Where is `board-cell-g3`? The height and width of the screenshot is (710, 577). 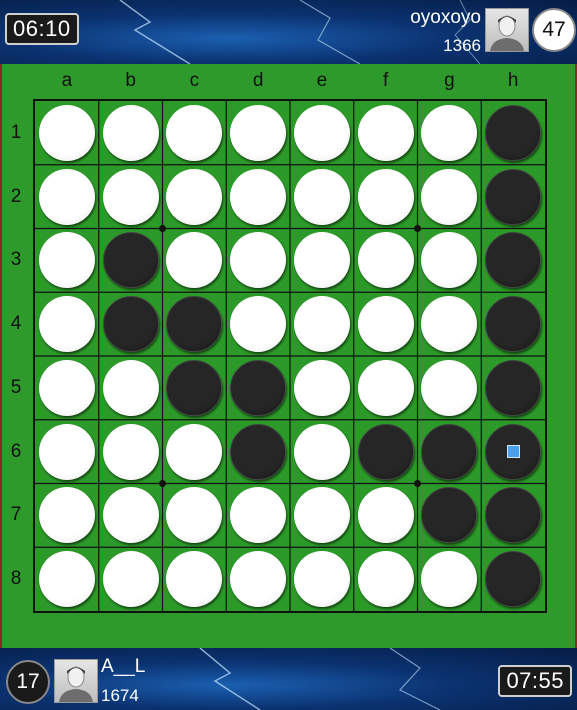 board-cell-g3 is located at coordinates (450, 261).